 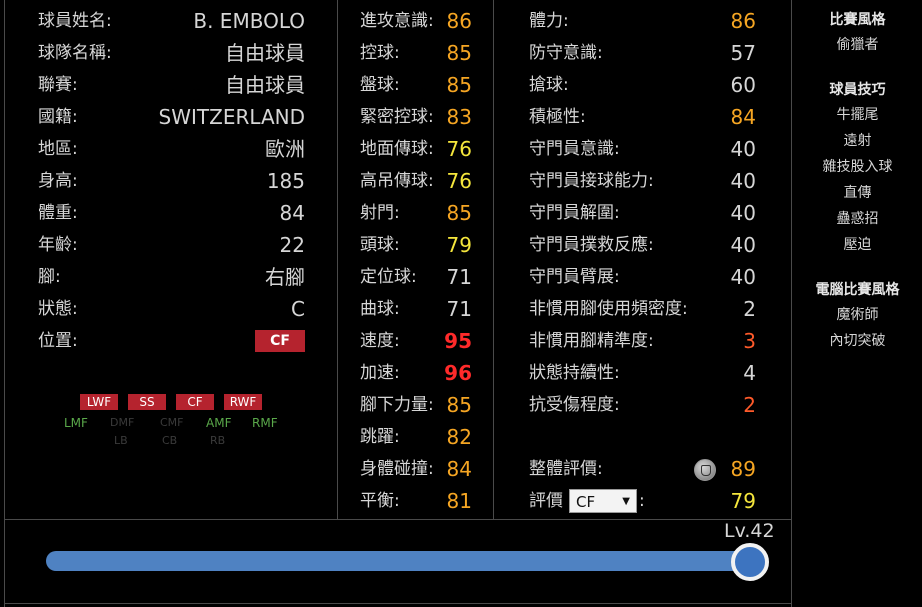 I want to click on skill-item: 壓迫, so click(x=857, y=245).